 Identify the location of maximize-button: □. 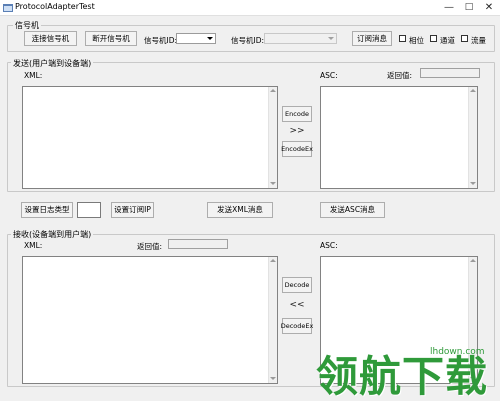
(469, 7).